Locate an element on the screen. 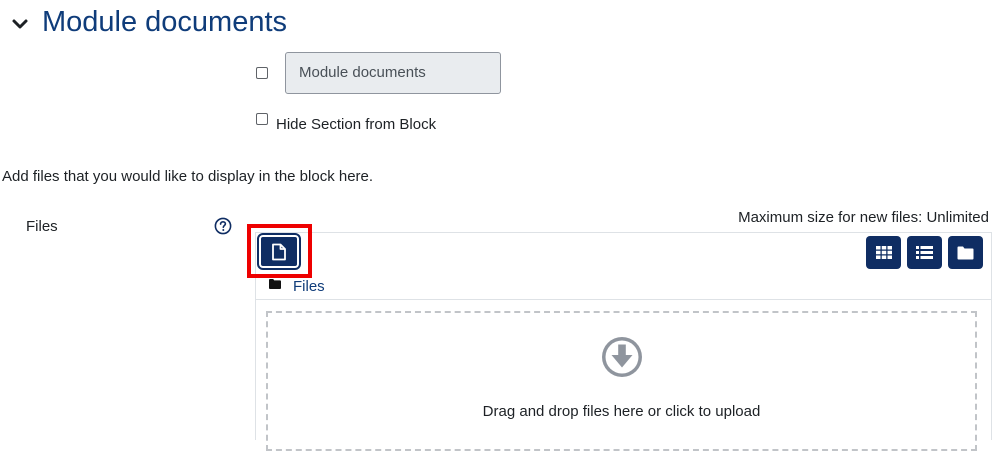 The width and height of the screenshot is (999, 451). grid-view-button is located at coordinates (883, 252).